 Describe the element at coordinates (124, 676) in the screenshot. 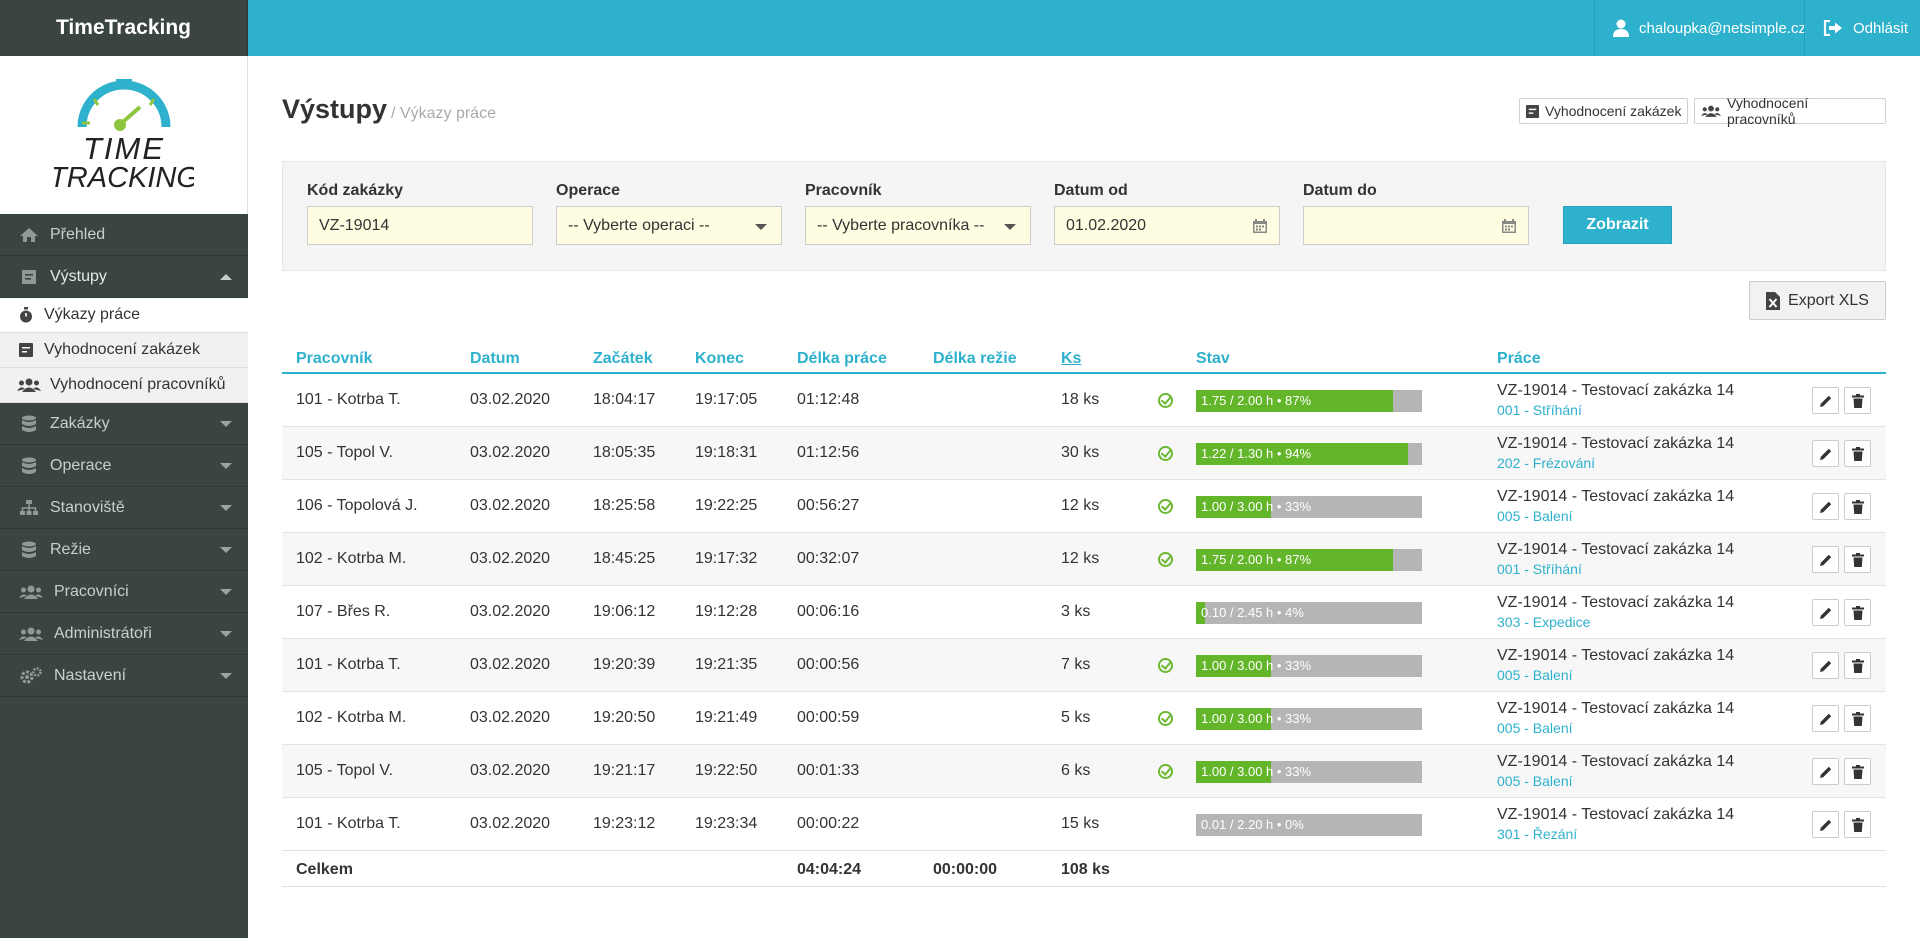

I see `sidebar-item-nastaveni: Nastavení` at that location.